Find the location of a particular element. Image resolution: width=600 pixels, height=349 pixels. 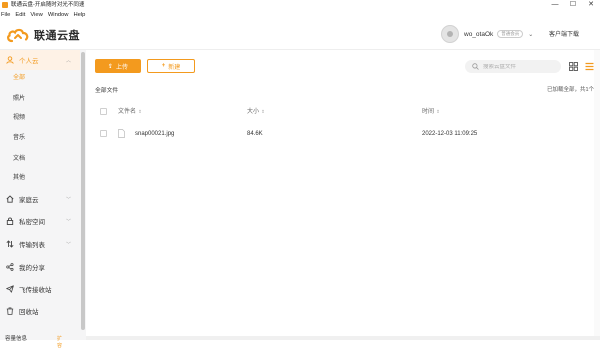

sidebar-item-transfer-list: 传输列表 ﹀ is located at coordinates (40, 244).